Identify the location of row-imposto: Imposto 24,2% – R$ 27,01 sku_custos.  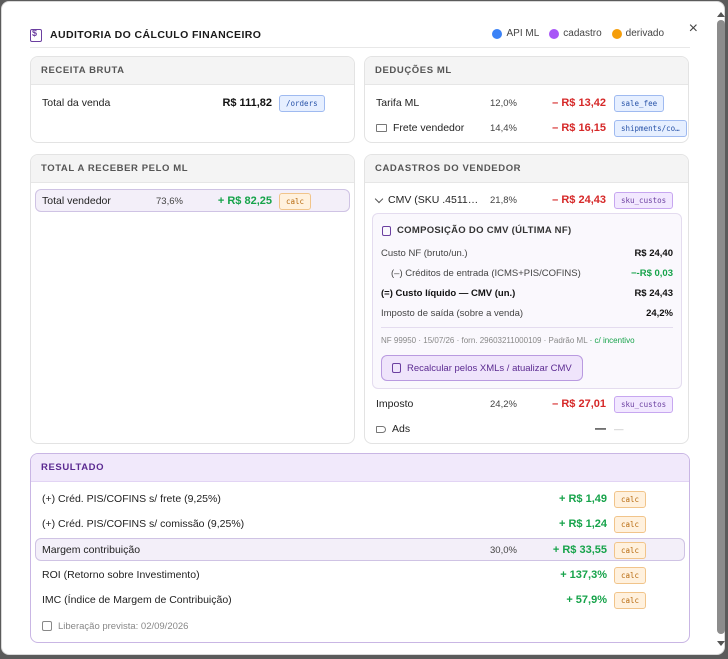
(526, 404).